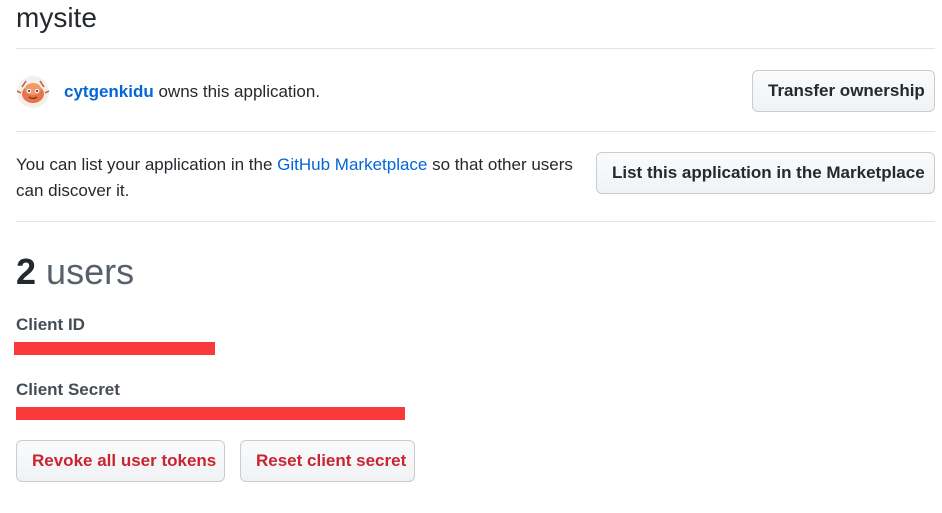  Describe the element at coordinates (210, 413) in the screenshot. I see `client-secret-redaction` at that location.